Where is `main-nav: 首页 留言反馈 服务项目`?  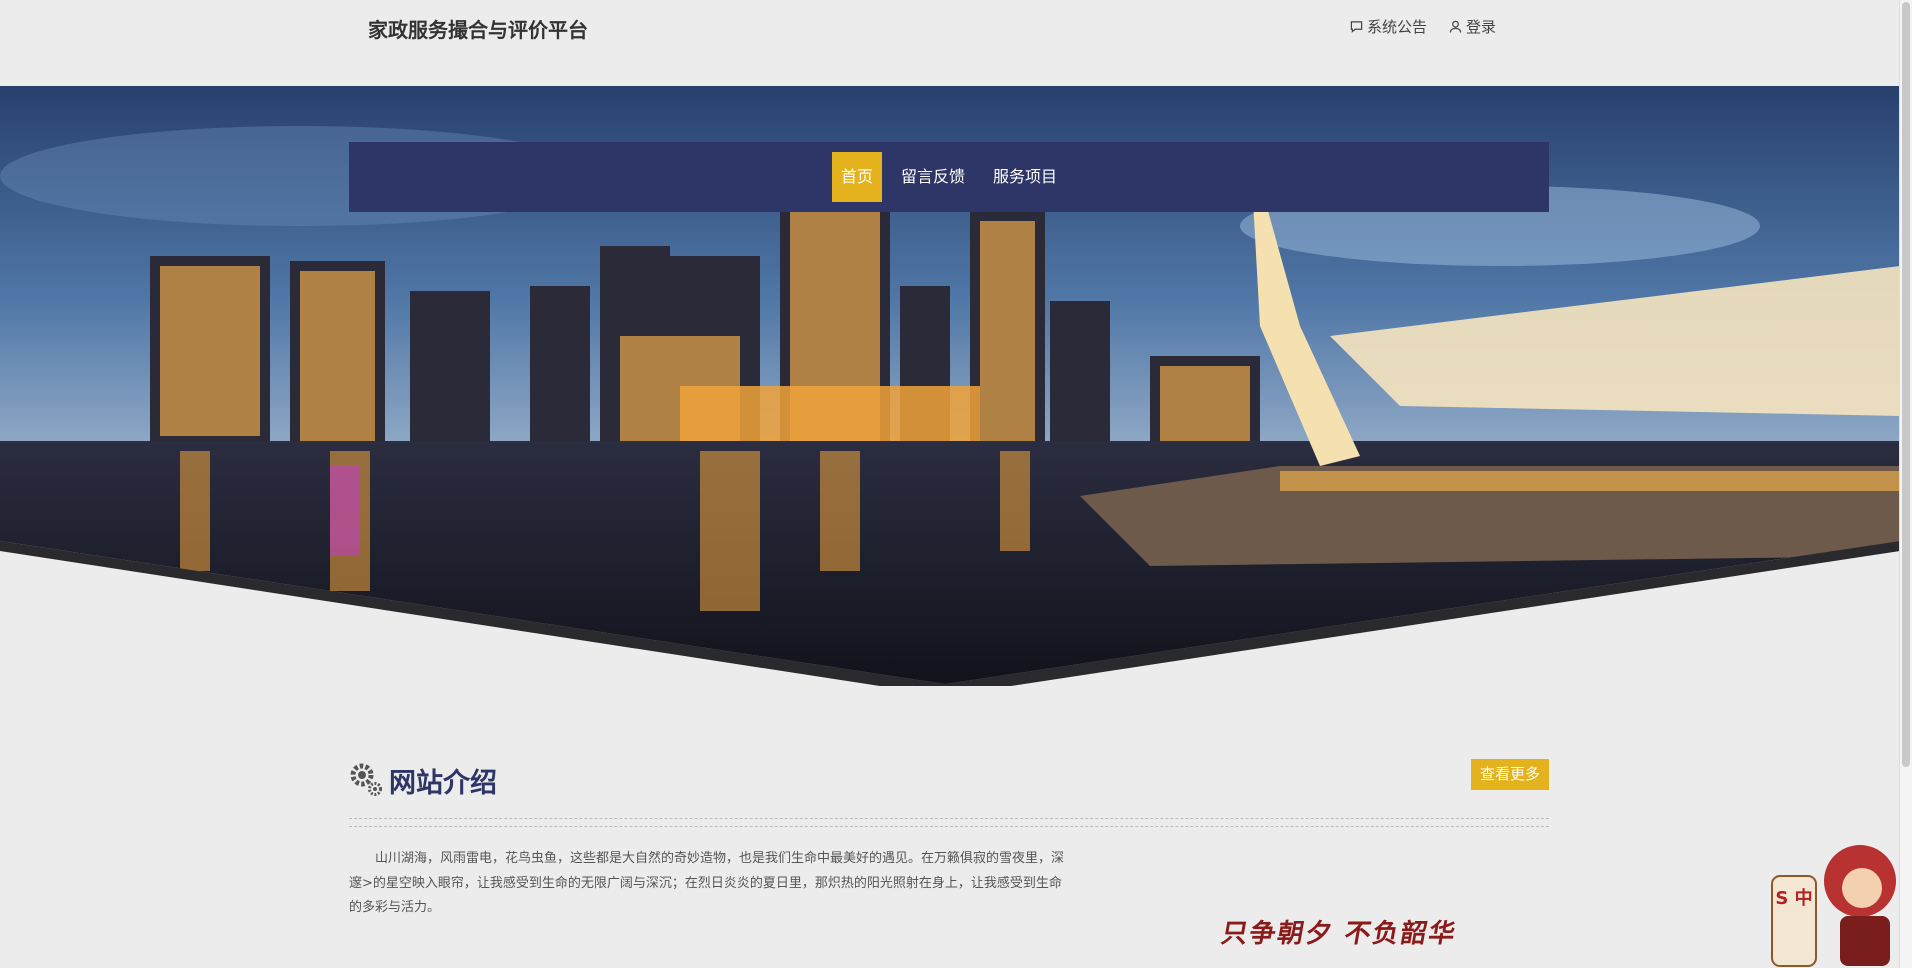
main-nav: 首页 留言反馈 服务项目 is located at coordinates (949, 177).